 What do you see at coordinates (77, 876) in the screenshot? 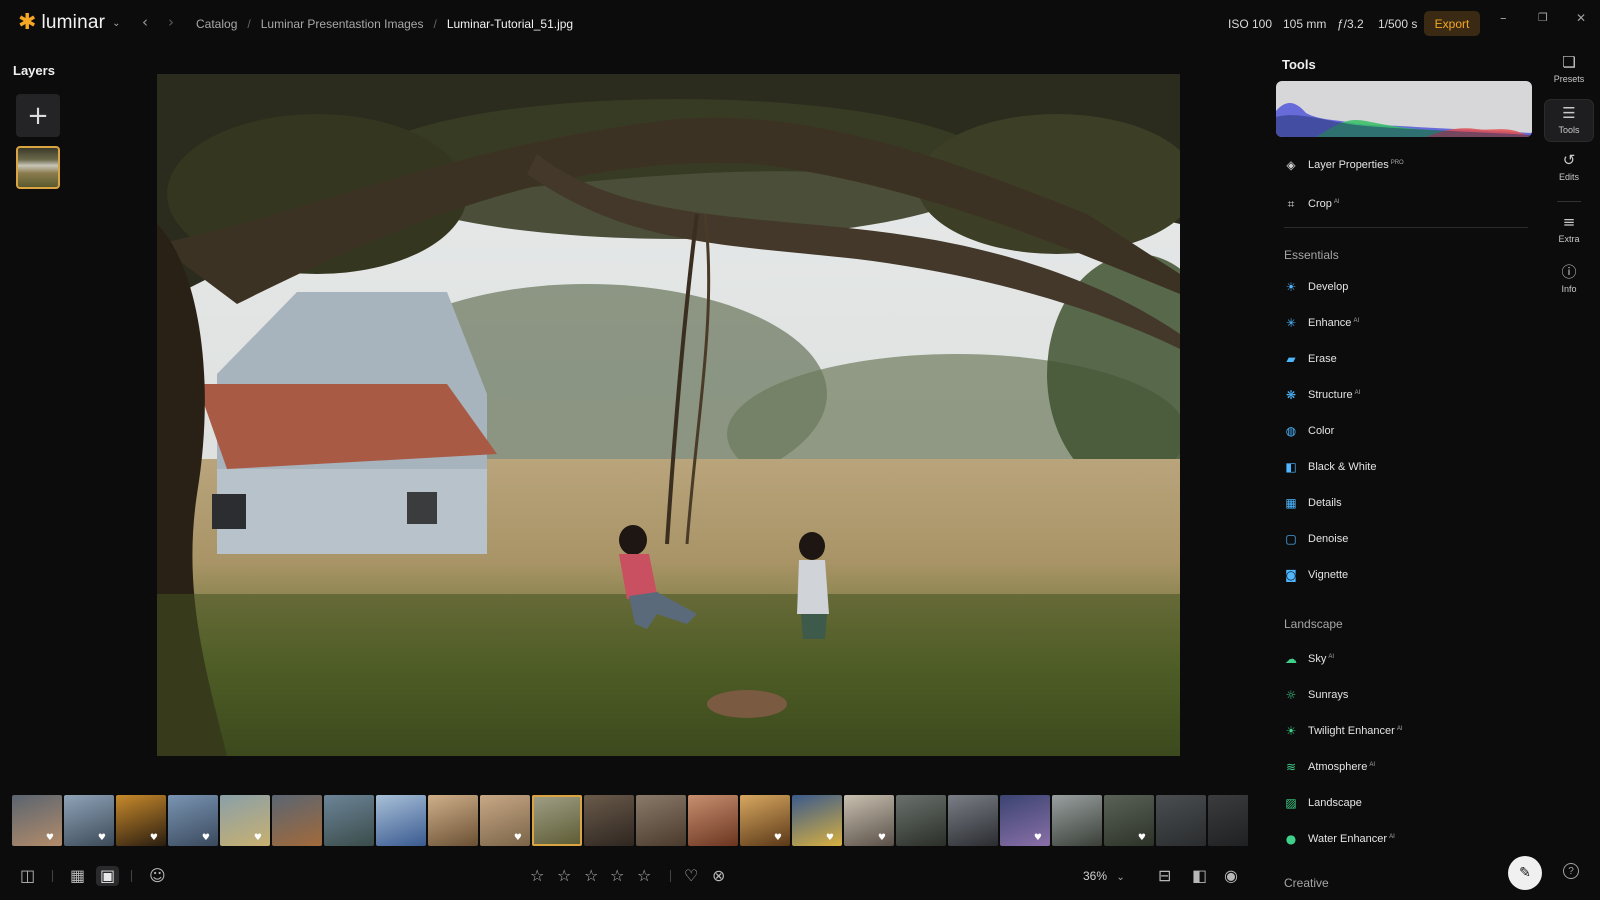
I see `grid-view-icon: ▦` at bounding box center [77, 876].